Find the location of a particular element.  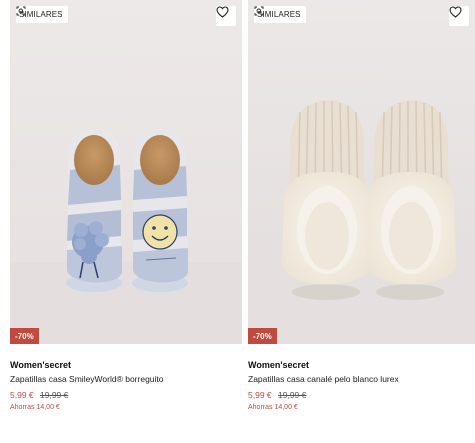

product-name: Zapatillas casa SmileyWorld® borreguito is located at coordinates (126, 379).